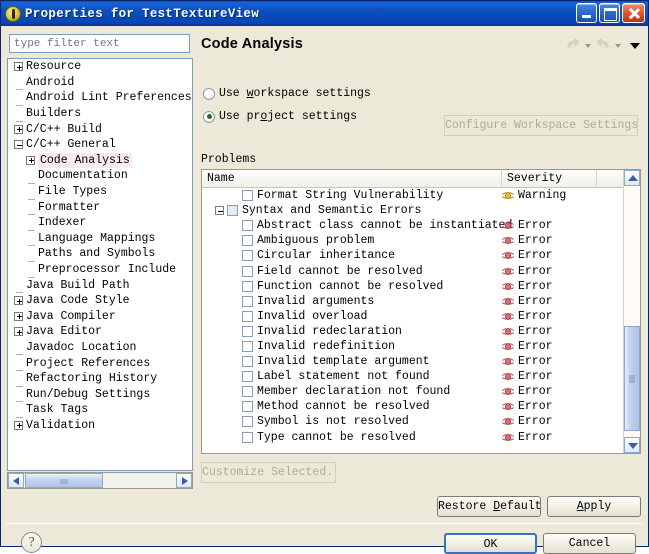  What do you see at coordinates (413, 421) in the screenshot?
I see `table-row: Symbol is not resolved Error` at bounding box center [413, 421].